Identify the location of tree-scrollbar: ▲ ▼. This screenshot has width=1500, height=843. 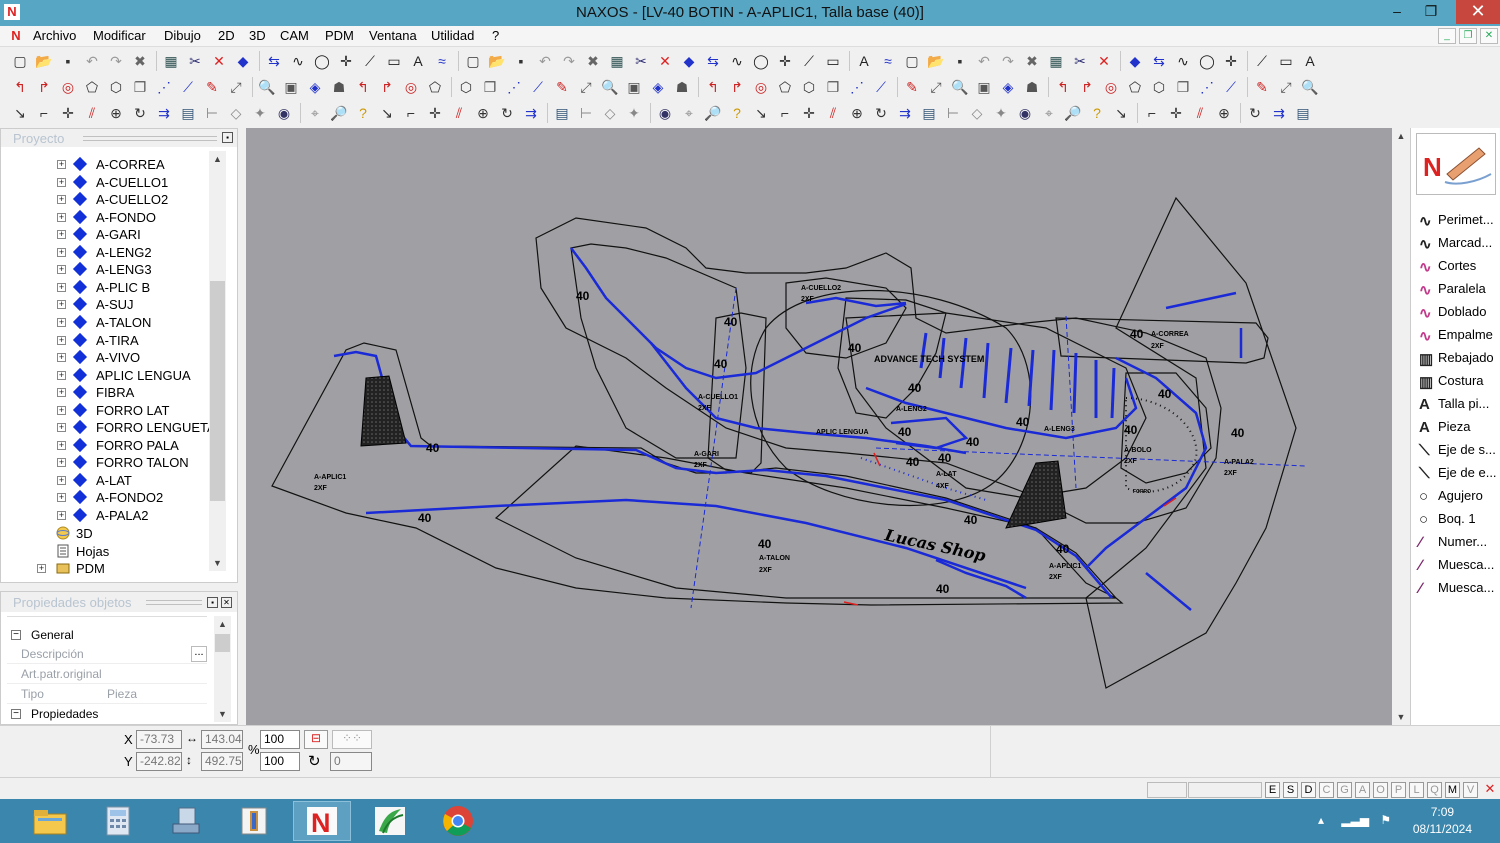
(217, 361).